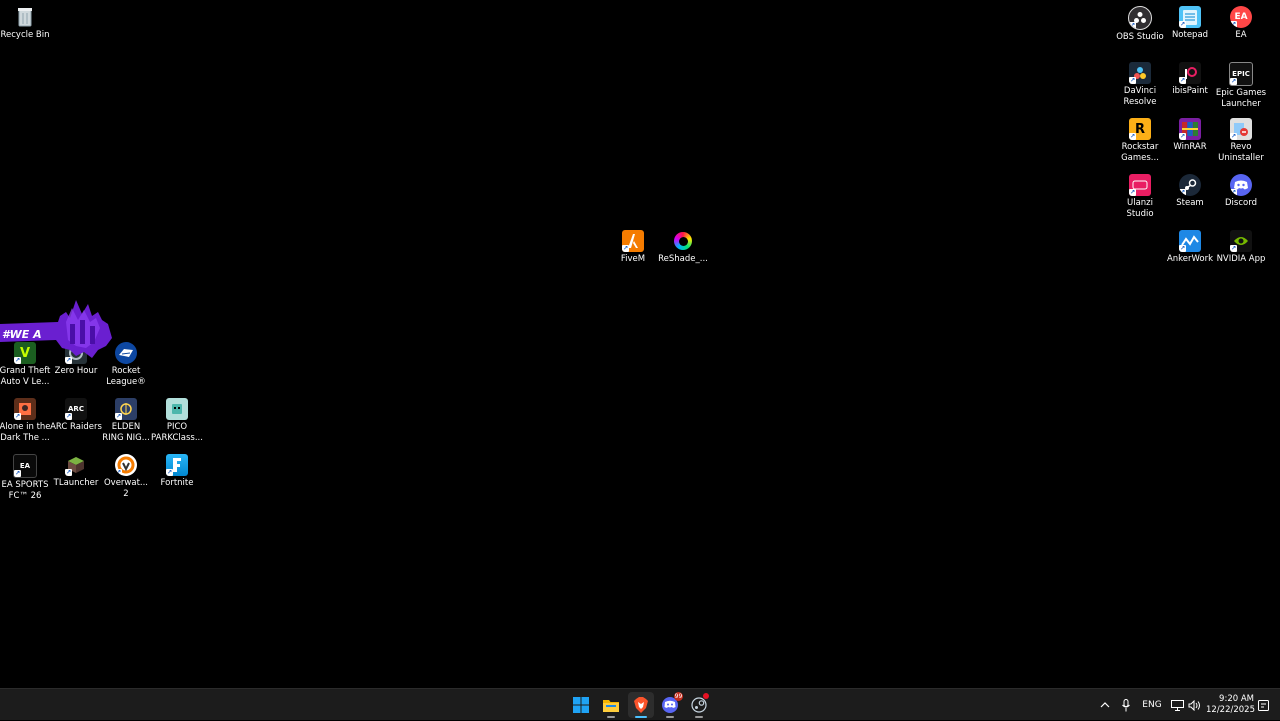 Image resolution: width=1280 pixels, height=721 pixels. I want to click on winrar-shortcut: ↗ WinRAR, so click(1190, 141).